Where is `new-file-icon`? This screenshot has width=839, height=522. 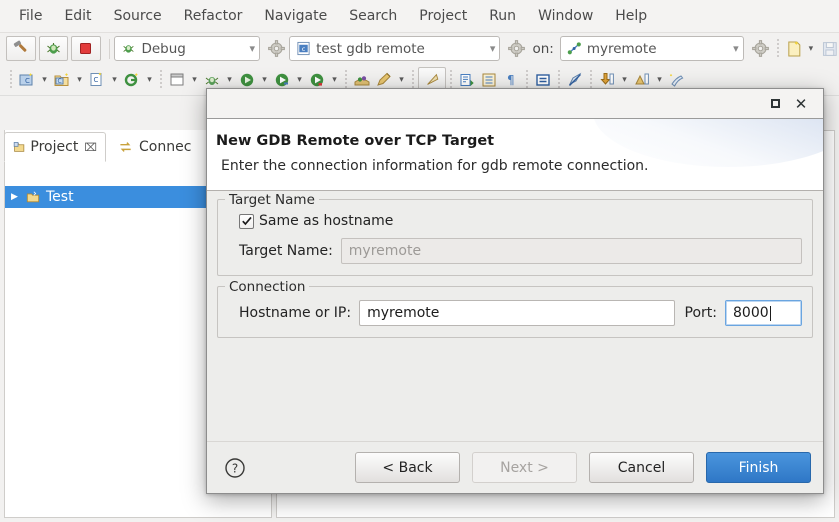 new-file-icon is located at coordinates (795, 49).